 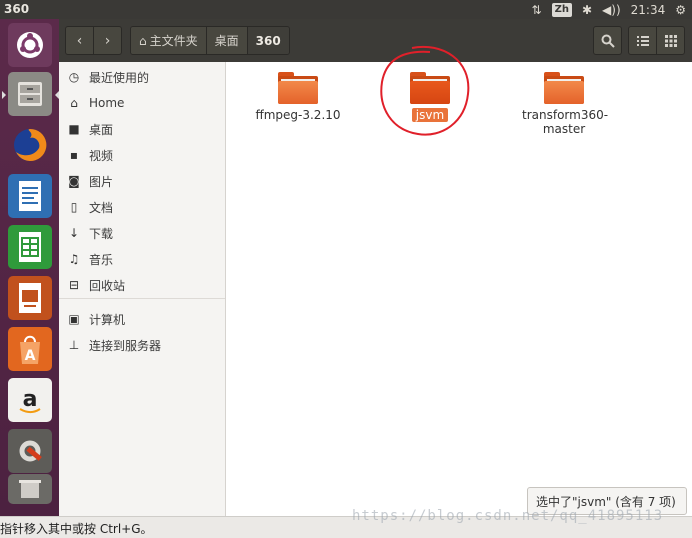 I want to click on sidebar-item-label: 连接到服务器, so click(x=125, y=345).